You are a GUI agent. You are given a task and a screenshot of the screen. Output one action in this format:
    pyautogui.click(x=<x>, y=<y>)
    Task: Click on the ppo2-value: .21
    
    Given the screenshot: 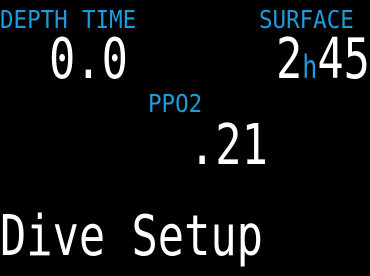 What is the action you would take?
    pyautogui.click(x=228, y=145)
    